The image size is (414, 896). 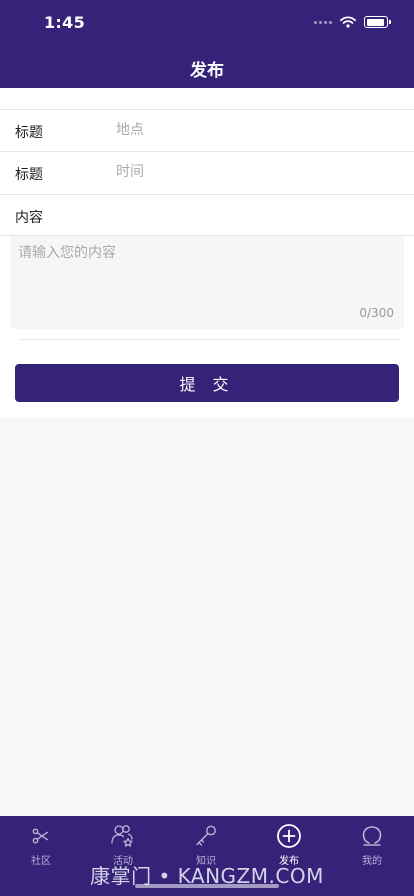 What do you see at coordinates (29, 175) in the screenshot?
I see `time-label: 标题` at bounding box center [29, 175].